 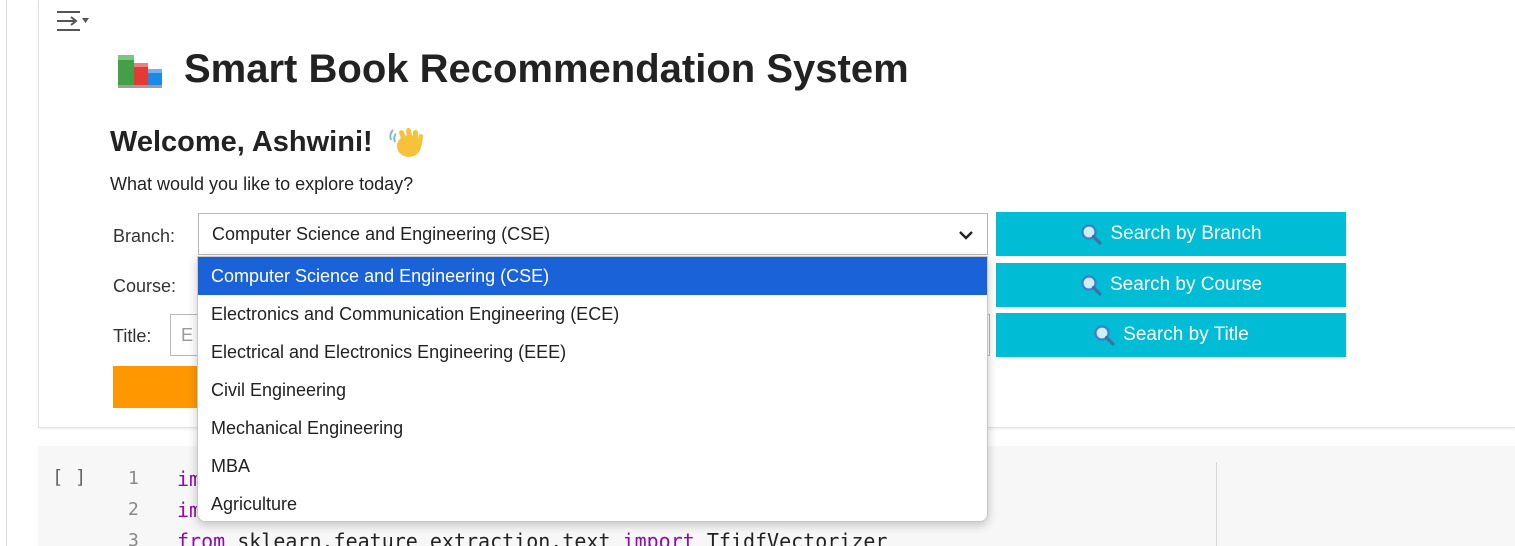 I want to click on welcome-subtitle: What would you like to explore today?, so click(x=262, y=184).